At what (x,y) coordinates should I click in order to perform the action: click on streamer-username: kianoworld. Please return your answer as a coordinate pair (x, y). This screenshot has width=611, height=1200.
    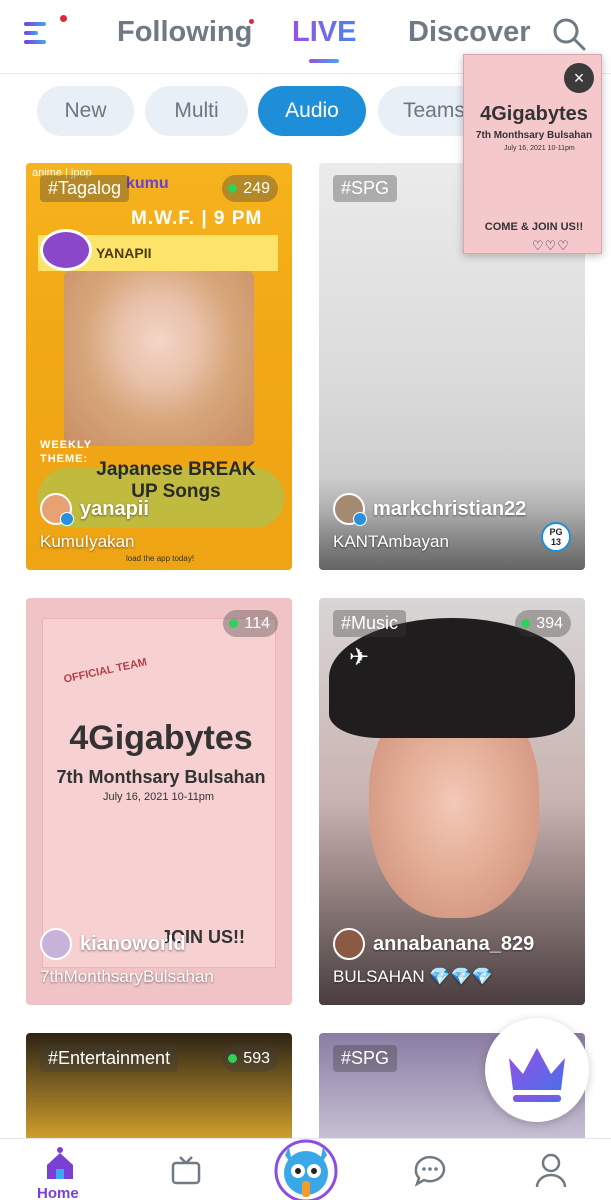
    Looking at the image, I should click on (133, 943).